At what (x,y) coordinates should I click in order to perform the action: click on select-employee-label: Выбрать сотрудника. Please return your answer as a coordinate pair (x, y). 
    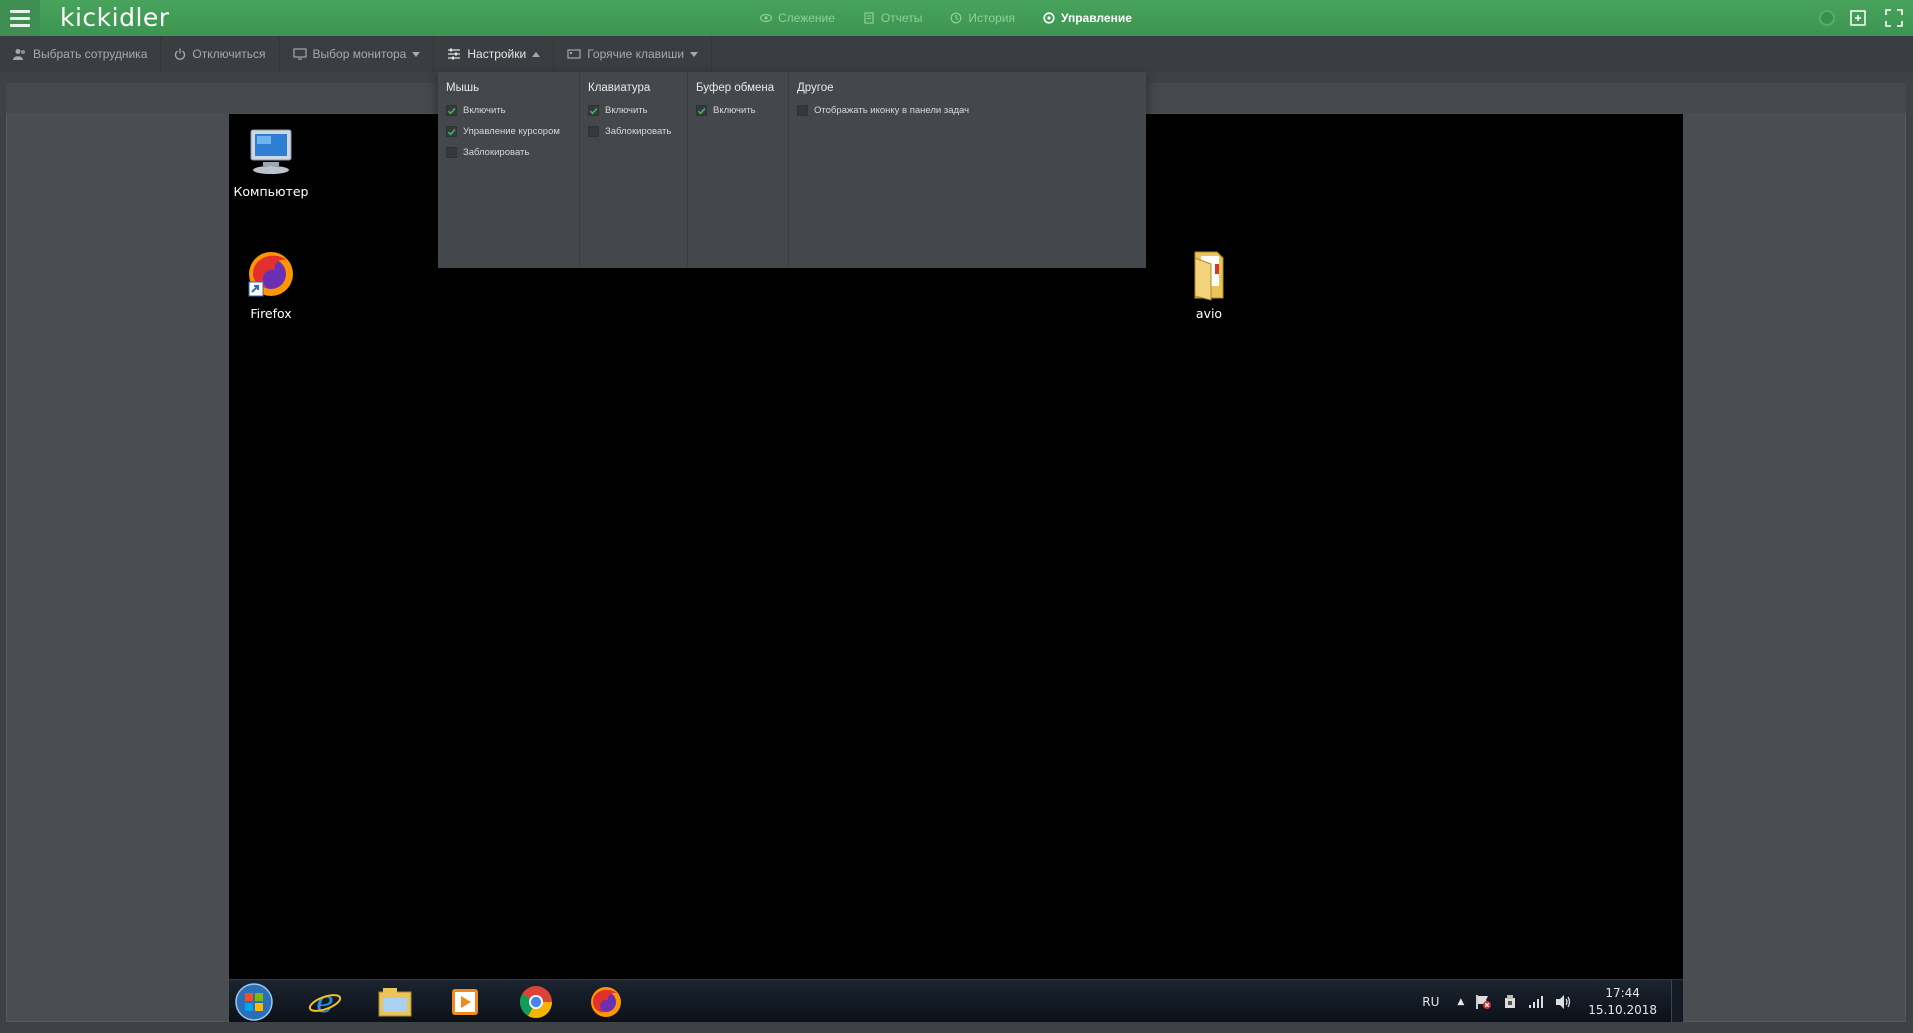
    Looking at the image, I should click on (90, 54).